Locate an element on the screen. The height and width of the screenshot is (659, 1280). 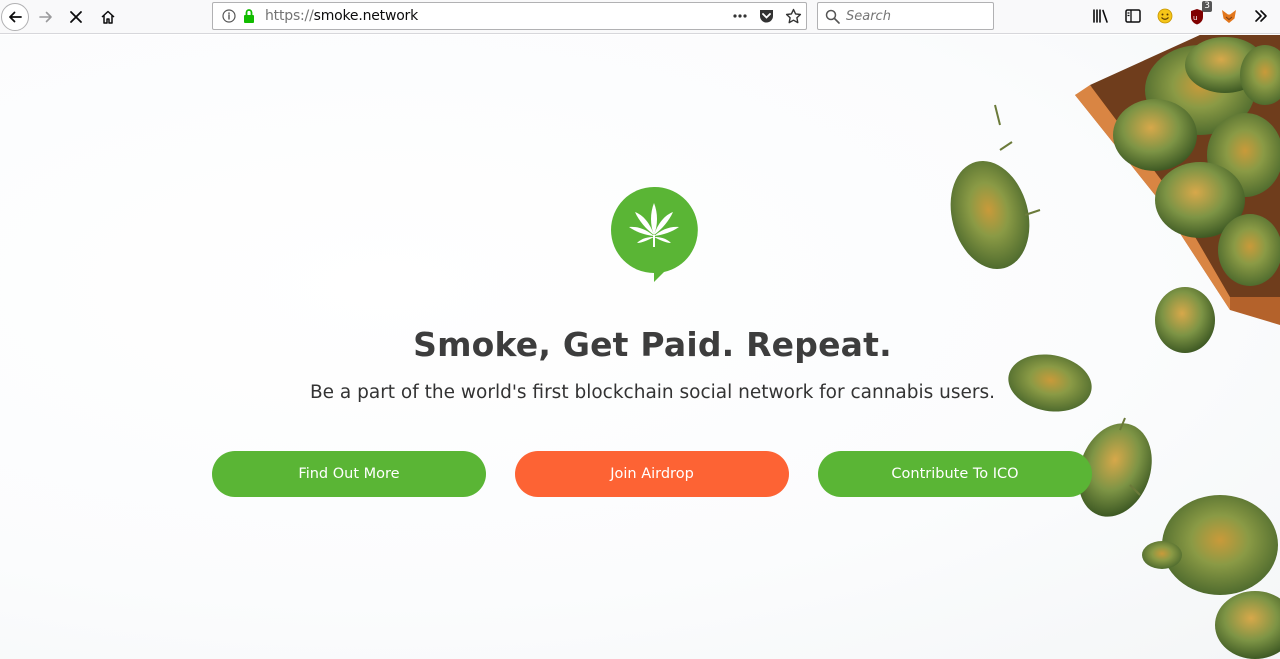
home-icon is located at coordinates (108, 17).